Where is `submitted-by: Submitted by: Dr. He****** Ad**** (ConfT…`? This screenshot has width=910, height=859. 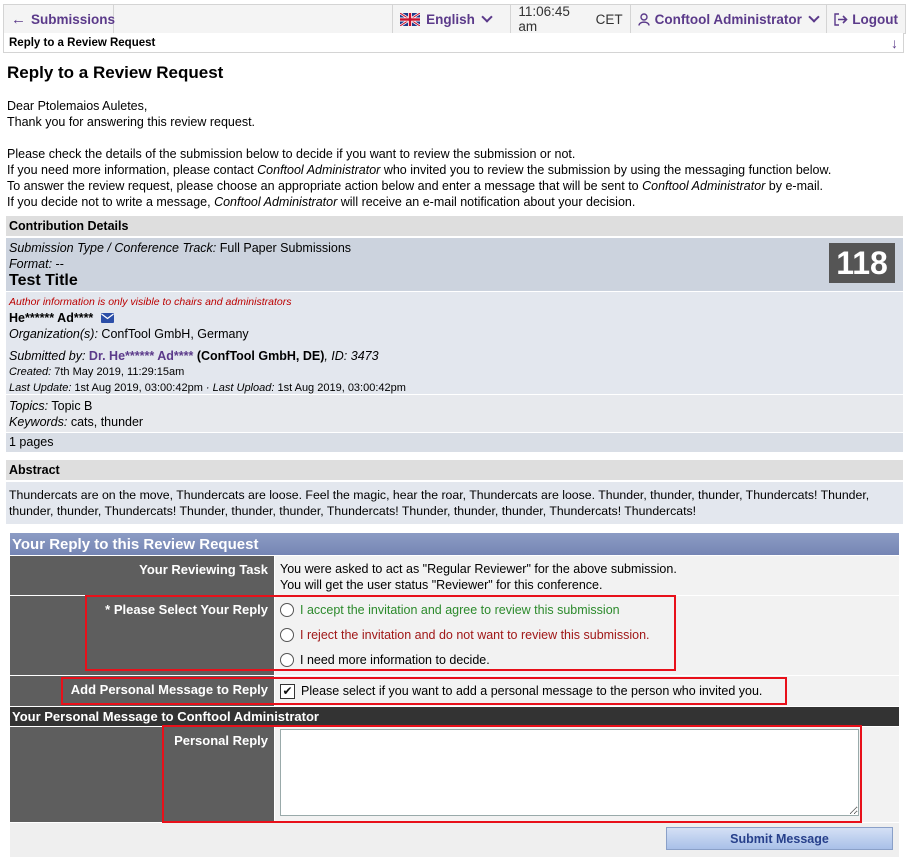
submitted-by: Submitted by: Dr. He****** Ad**** (ConfT… is located at coordinates (194, 356).